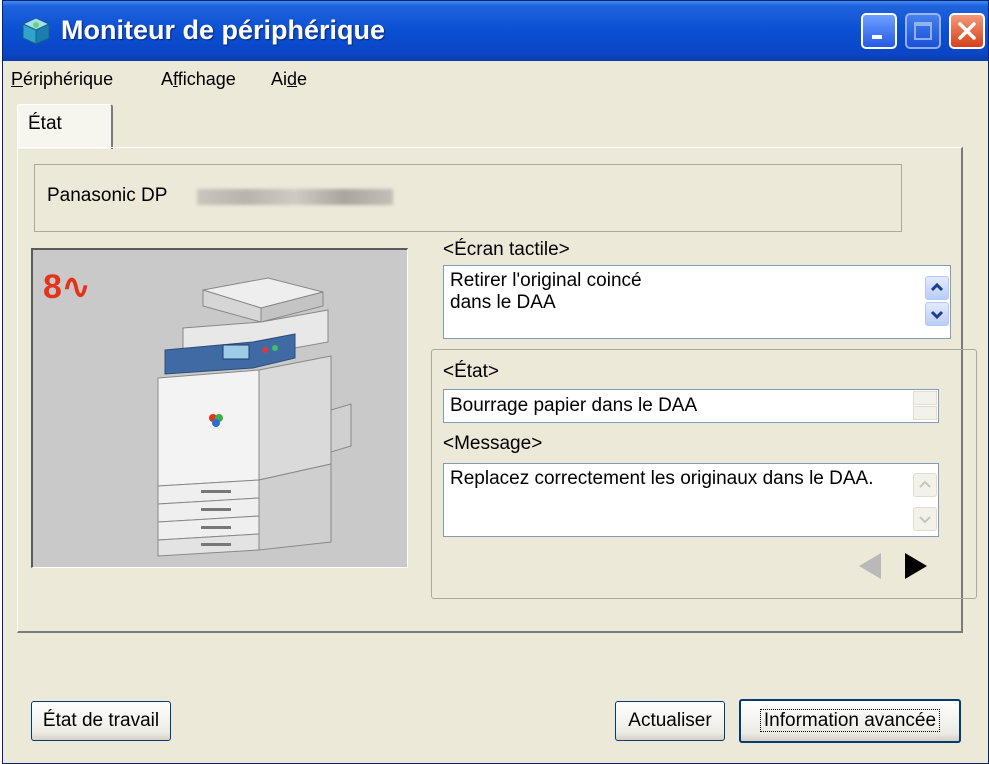 The image size is (989, 764). What do you see at coordinates (670, 721) in the screenshot?
I see `refresh-button: Actualiser` at bounding box center [670, 721].